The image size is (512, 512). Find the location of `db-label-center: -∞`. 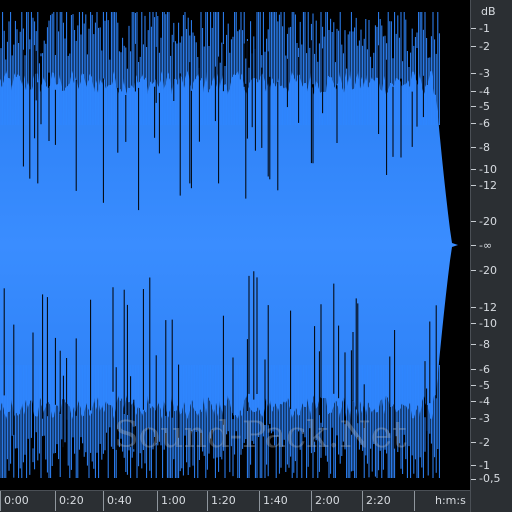

db-label-center: -∞ is located at coordinates (486, 245).